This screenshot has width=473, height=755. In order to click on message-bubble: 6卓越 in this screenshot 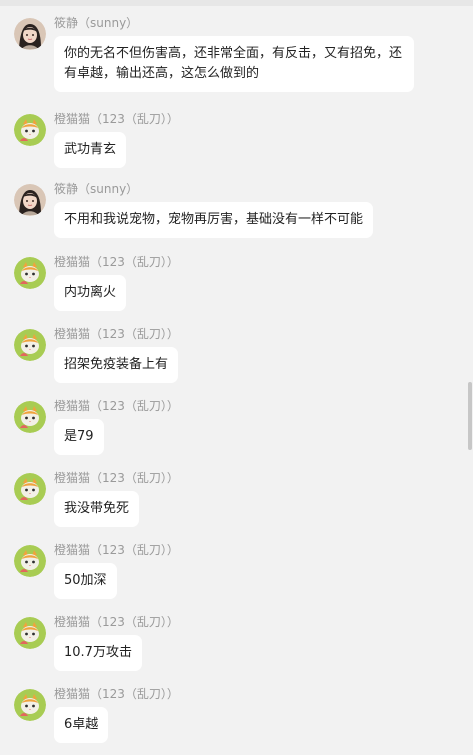, I will do `click(81, 725)`.